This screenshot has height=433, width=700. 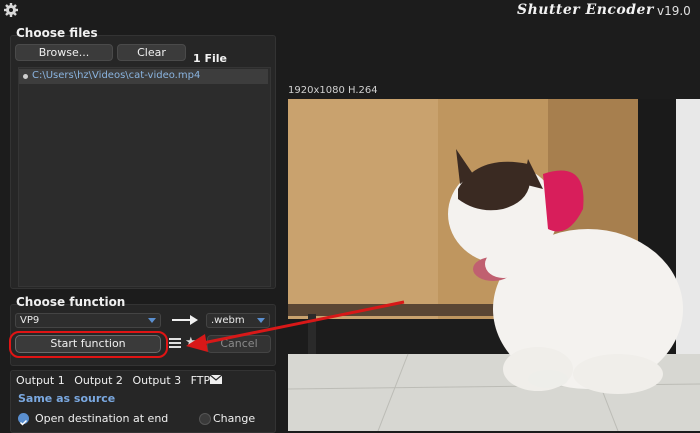 I want to click on mail-icon, so click(x=216, y=379).